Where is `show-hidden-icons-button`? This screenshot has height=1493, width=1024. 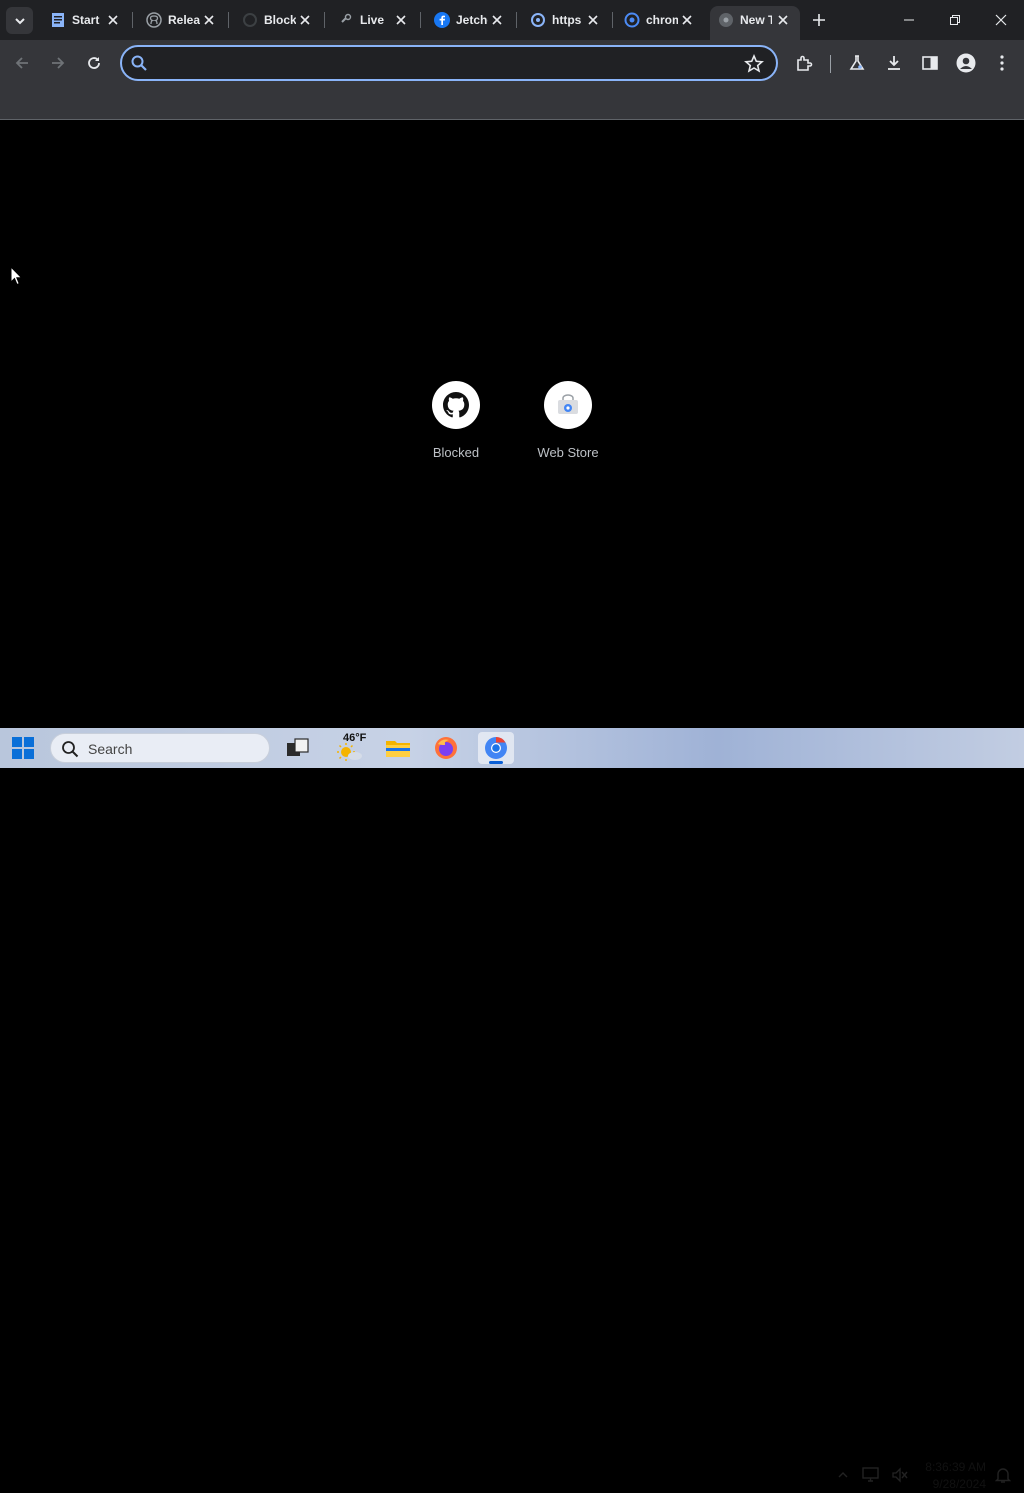 show-hidden-icons-button is located at coordinates (843, 1475).